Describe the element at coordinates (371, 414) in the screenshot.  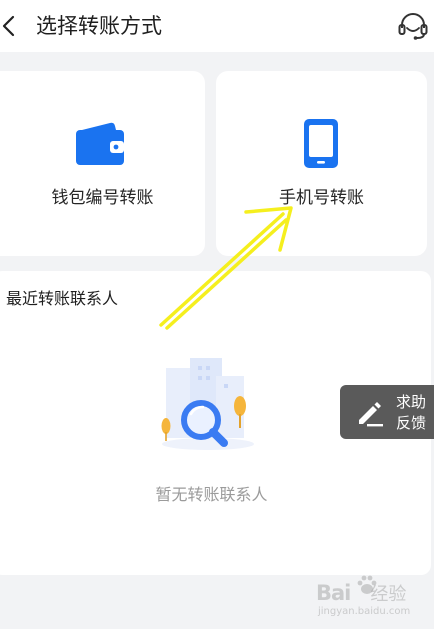
I see `edit-pen-icon` at that location.